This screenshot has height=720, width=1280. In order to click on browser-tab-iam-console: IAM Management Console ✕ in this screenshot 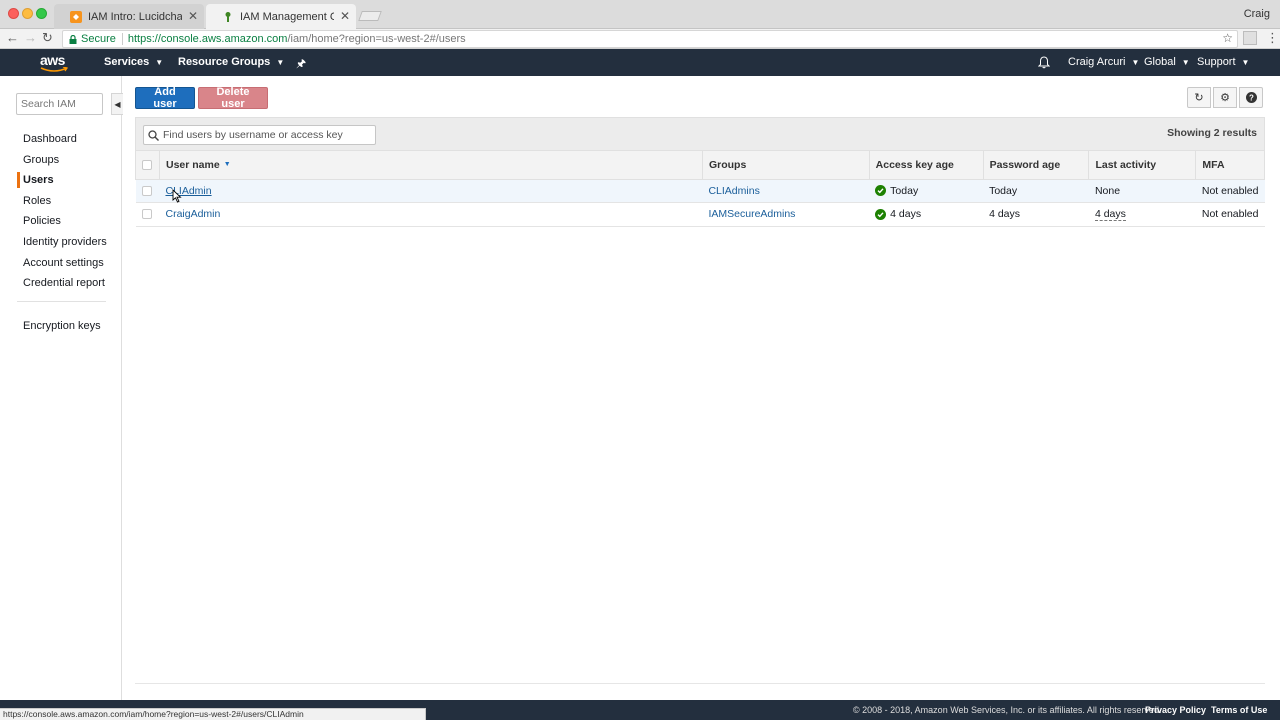, I will do `click(281, 17)`.